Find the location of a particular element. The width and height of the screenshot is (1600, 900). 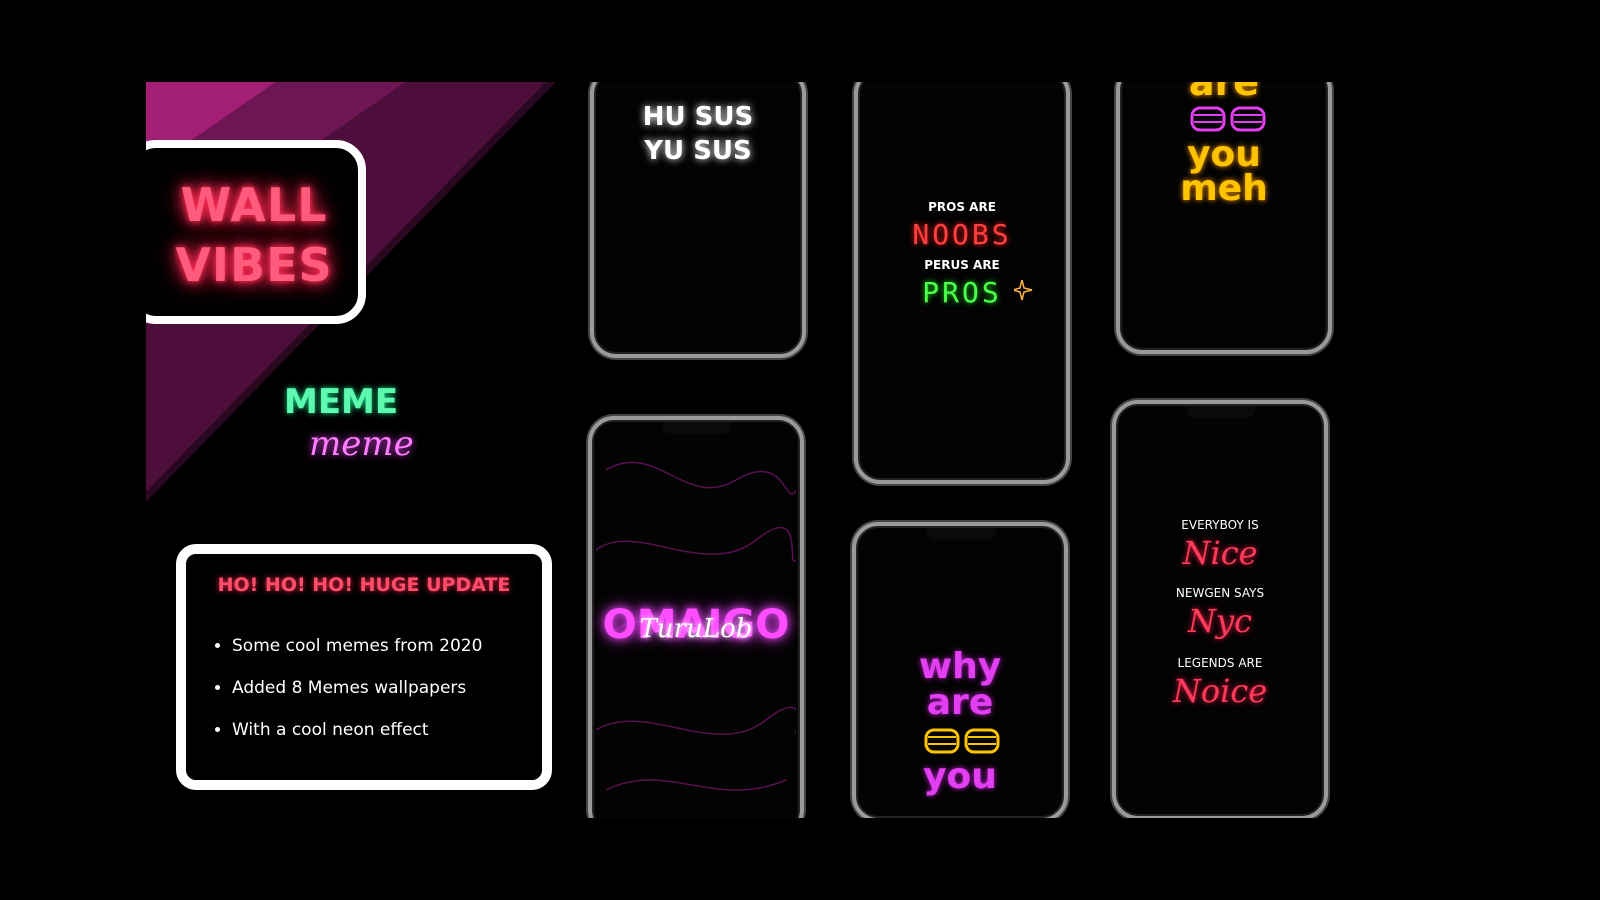

phone-omaigo: OMAIGO TuruLob is located at coordinates (696, 617).